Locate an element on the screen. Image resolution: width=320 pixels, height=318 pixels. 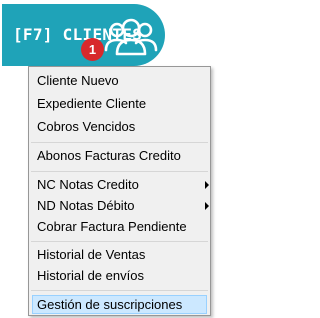
menu-item-cobros-vencidos: Cobros Vencidos is located at coordinates (86, 127).